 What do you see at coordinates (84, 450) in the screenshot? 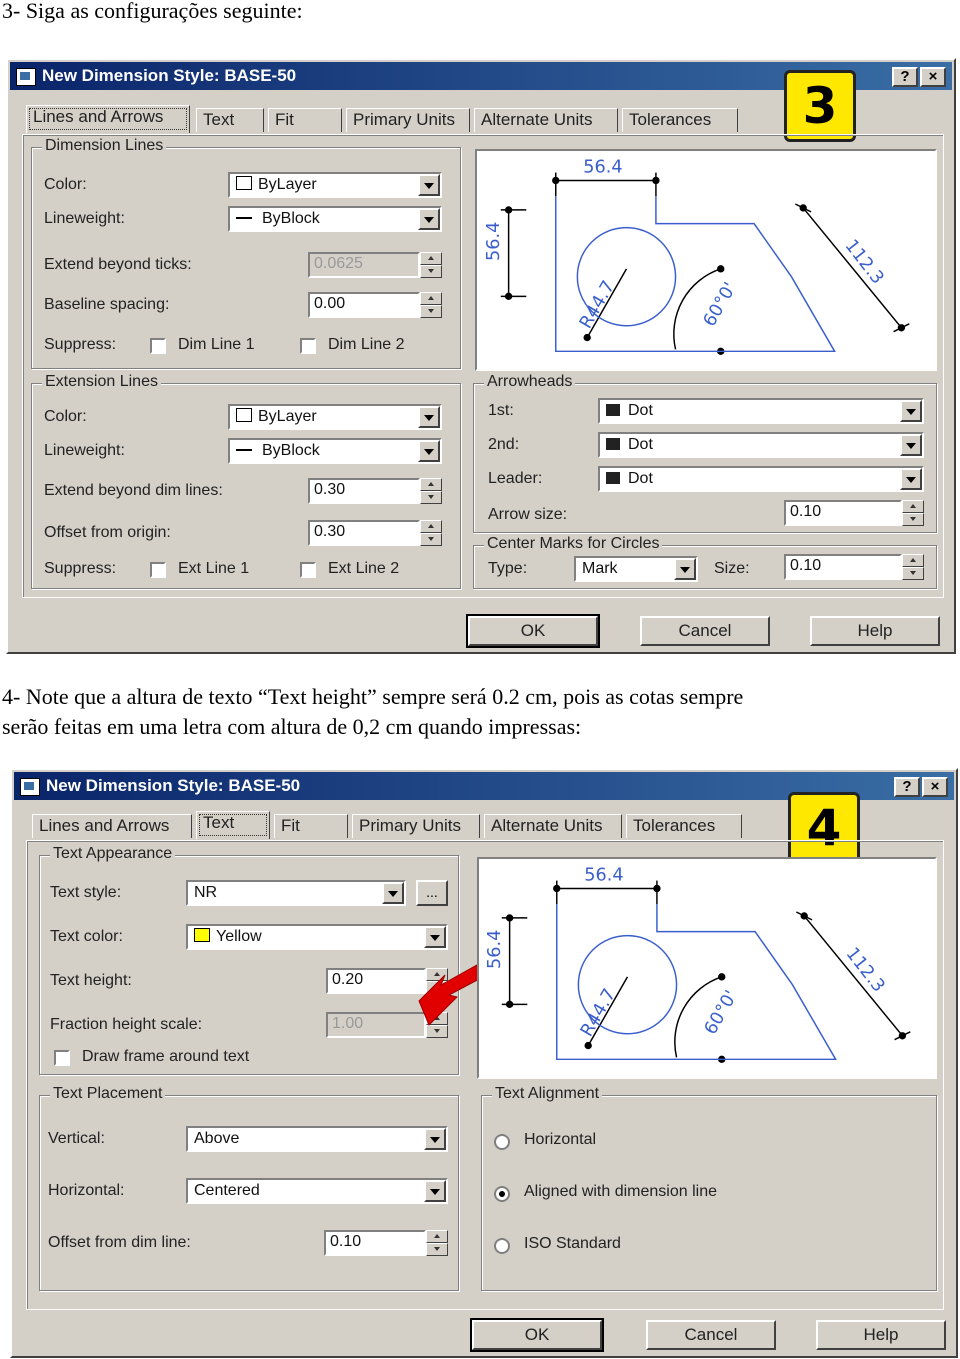
I see `ext-lineweight-label: Lineweight:` at bounding box center [84, 450].